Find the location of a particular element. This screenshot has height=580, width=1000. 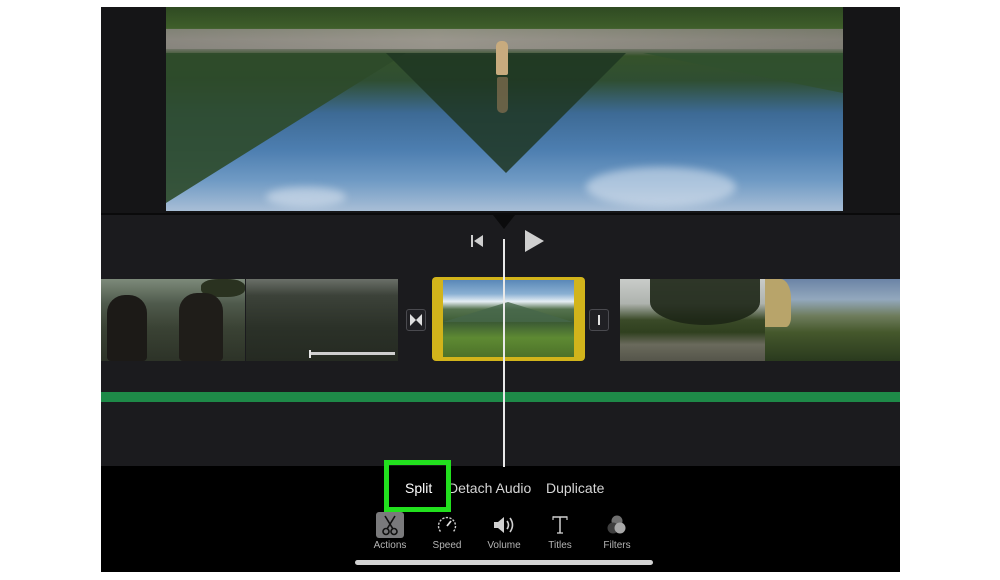

no-transition-icon is located at coordinates (599, 320).